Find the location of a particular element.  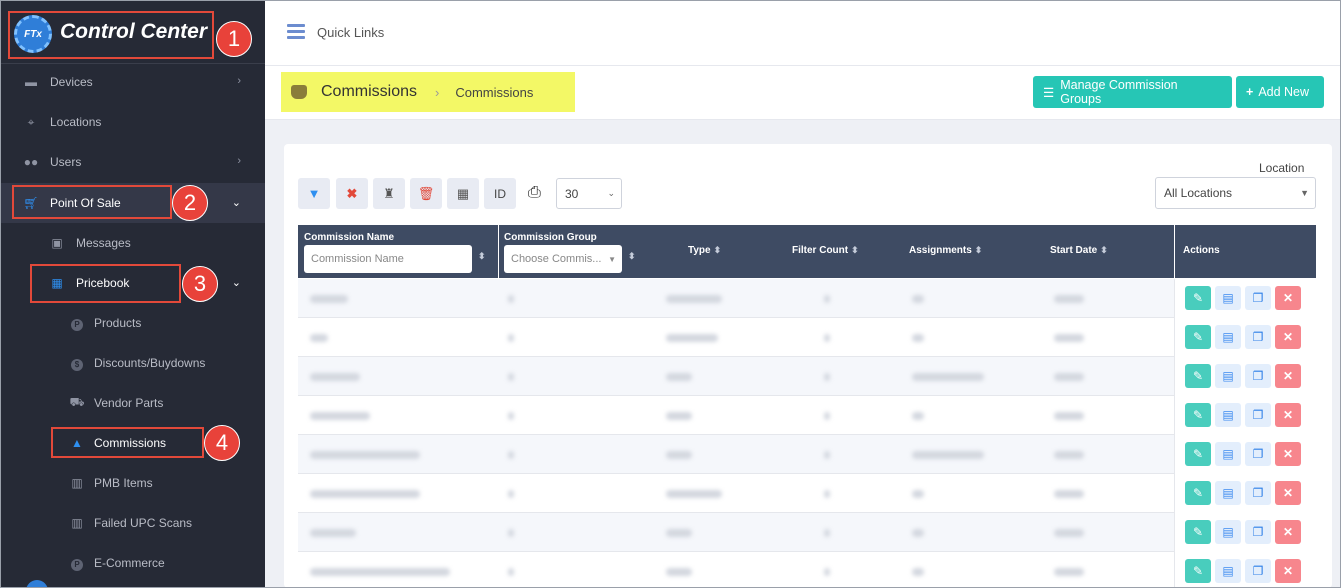

sidebar-item-products: P Products is located at coordinates (132, 323).